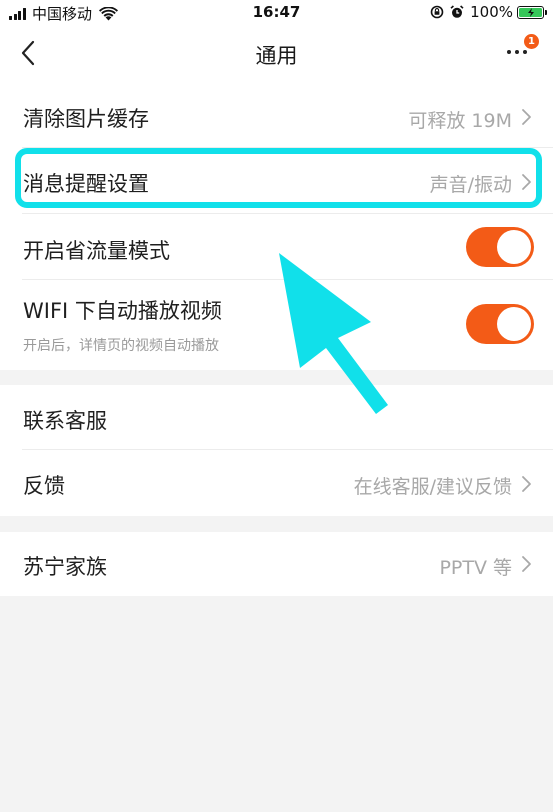 This screenshot has width=553, height=812. What do you see at coordinates (122, 311) in the screenshot?
I see `row-title: WIFI 下自动播放视频` at bounding box center [122, 311].